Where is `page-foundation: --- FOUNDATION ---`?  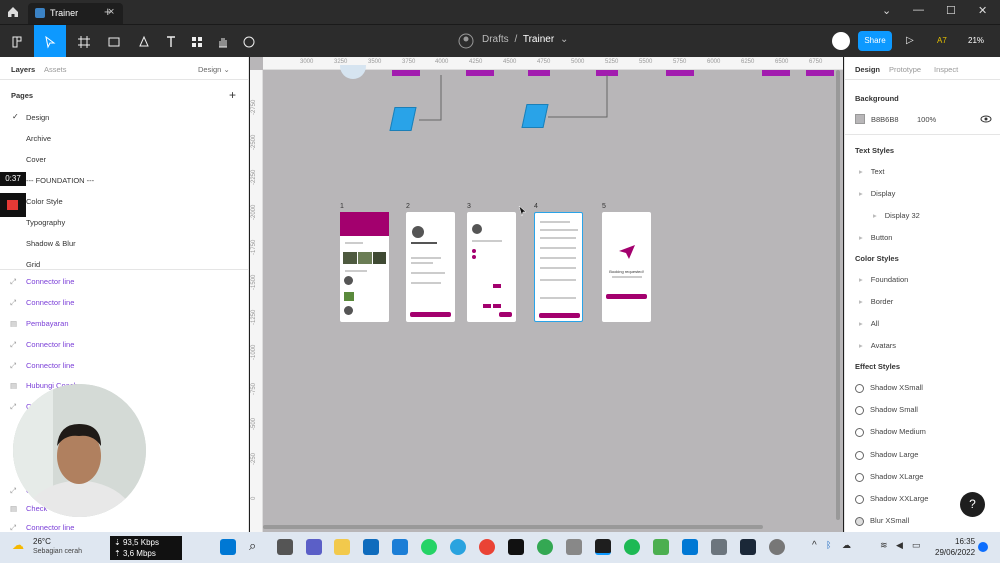 page-foundation: --- FOUNDATION --- is located at coordinates (60, 180).